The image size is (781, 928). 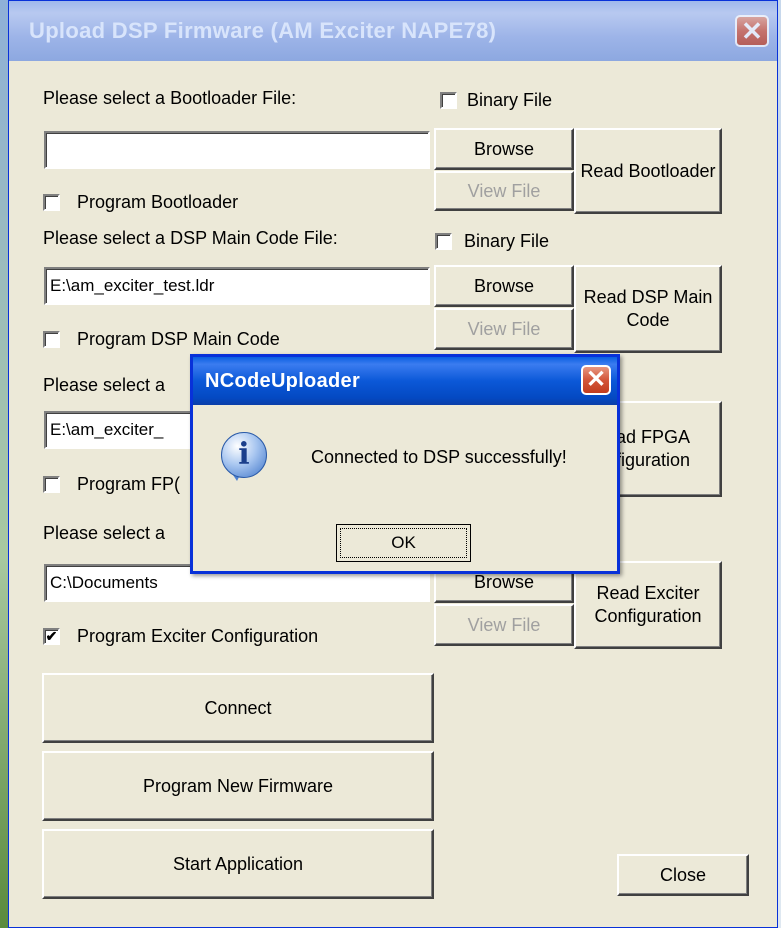 What do you see at coordinates (283, 381) in the screenshot?
I see `dialog-title: NCodeUploader` at bounding box center [283, 381].